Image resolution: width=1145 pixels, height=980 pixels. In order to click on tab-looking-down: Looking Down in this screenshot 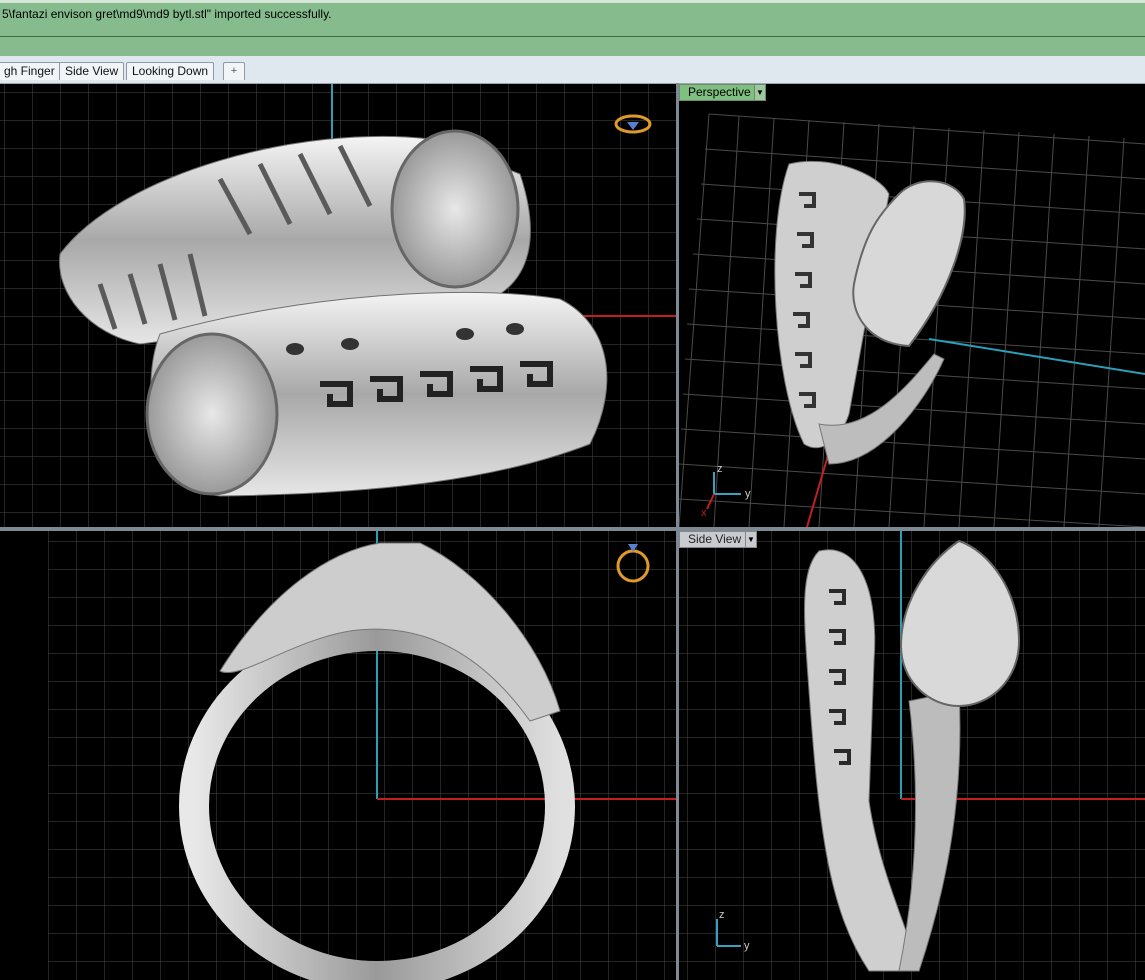, I will do `click(170, 71)`.